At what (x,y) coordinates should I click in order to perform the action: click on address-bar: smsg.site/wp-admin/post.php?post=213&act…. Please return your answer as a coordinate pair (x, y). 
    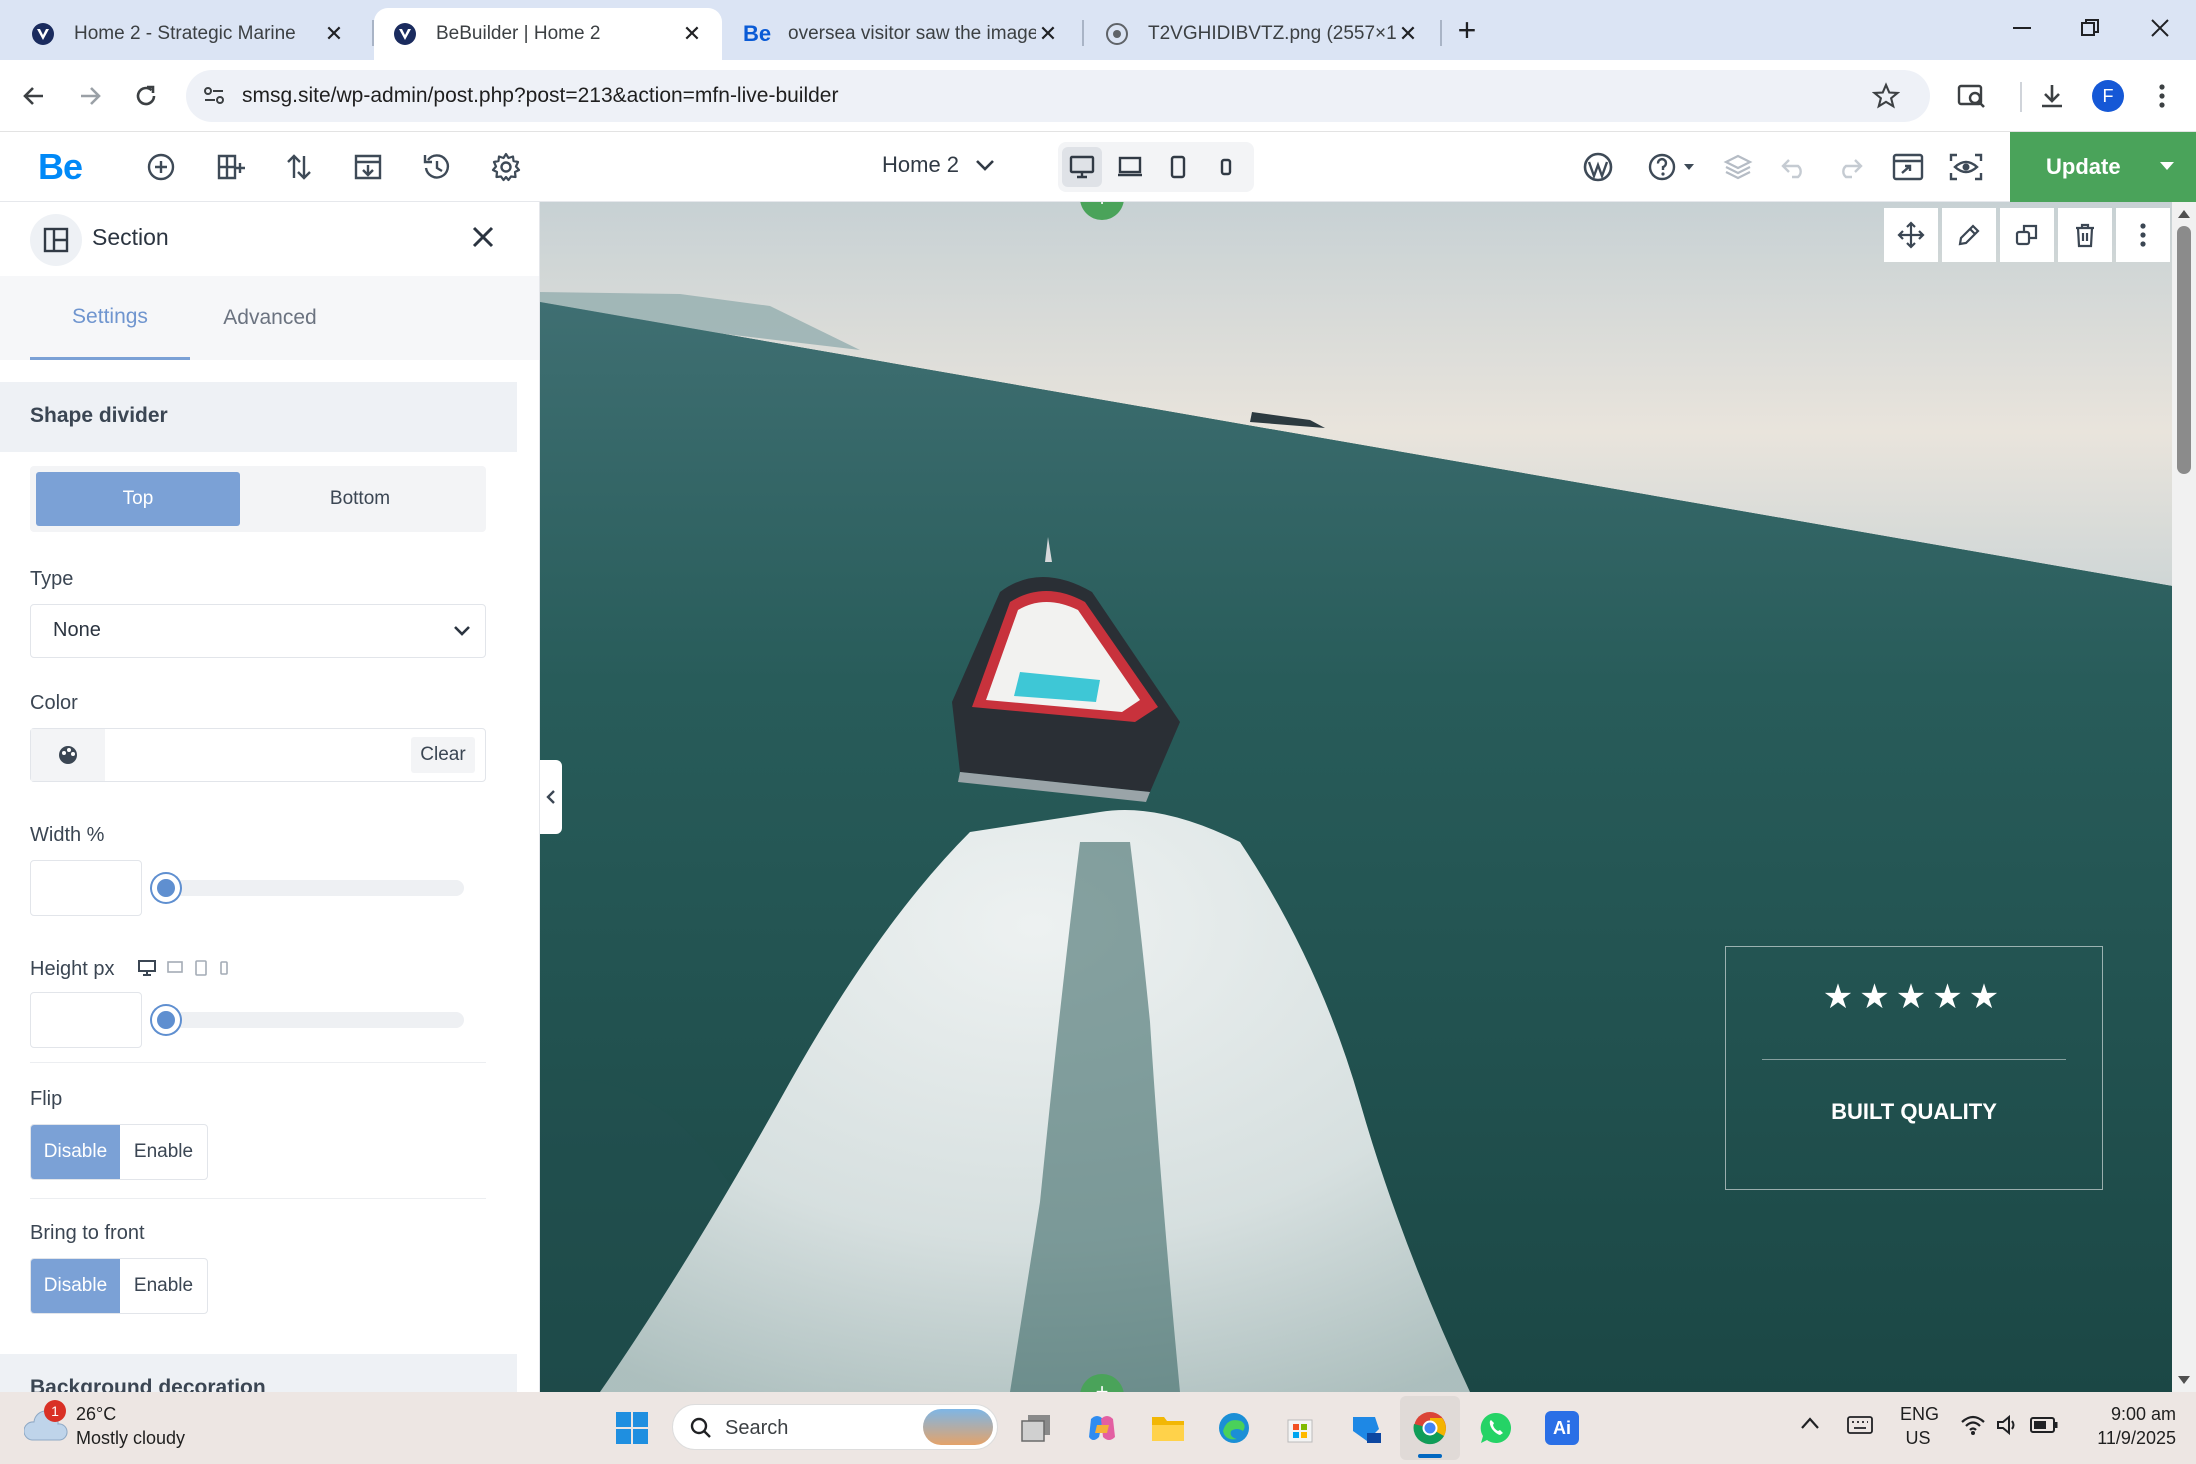
    Looking at the image, I should click on (1058, 96).